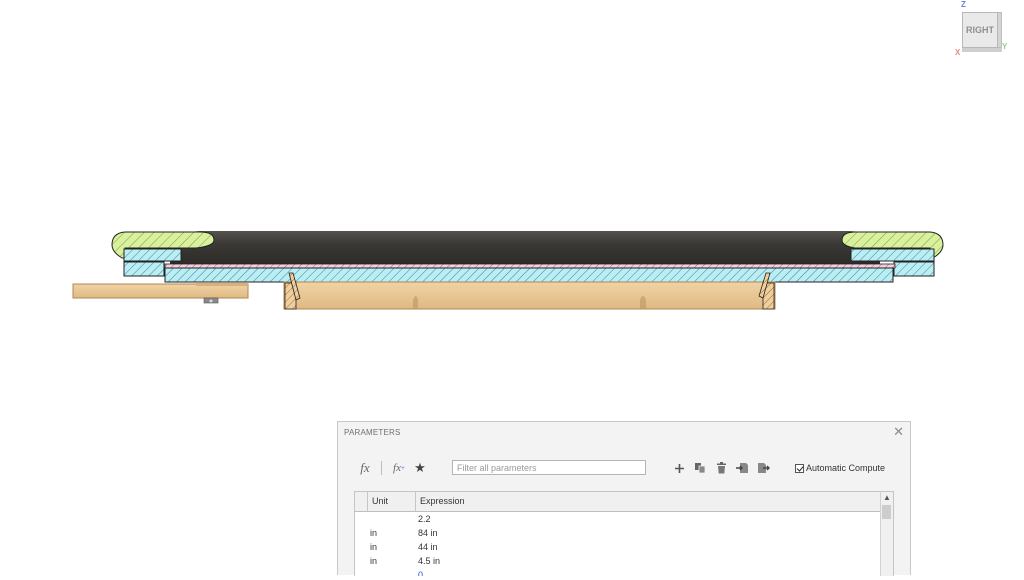 This screenshot has height=580, width=1024. Describe the element at coordinates (982, 50) in the screenshot. I see `view-cube-bottom` at that location.